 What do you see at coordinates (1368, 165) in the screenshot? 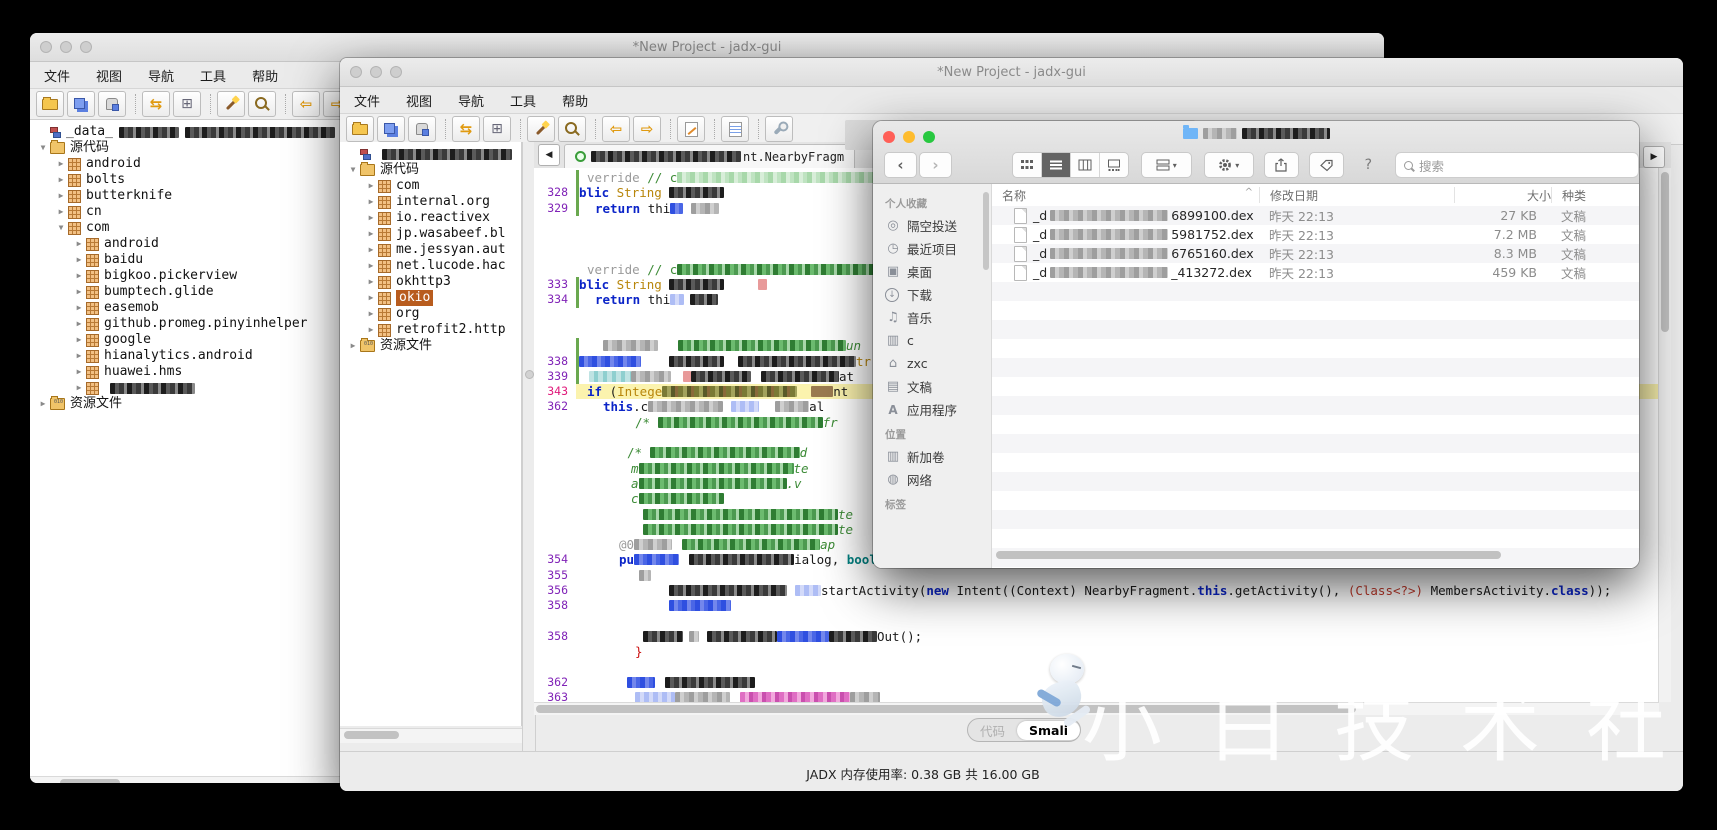
I see `help-button: ?` at bounding box center [1368, 165].